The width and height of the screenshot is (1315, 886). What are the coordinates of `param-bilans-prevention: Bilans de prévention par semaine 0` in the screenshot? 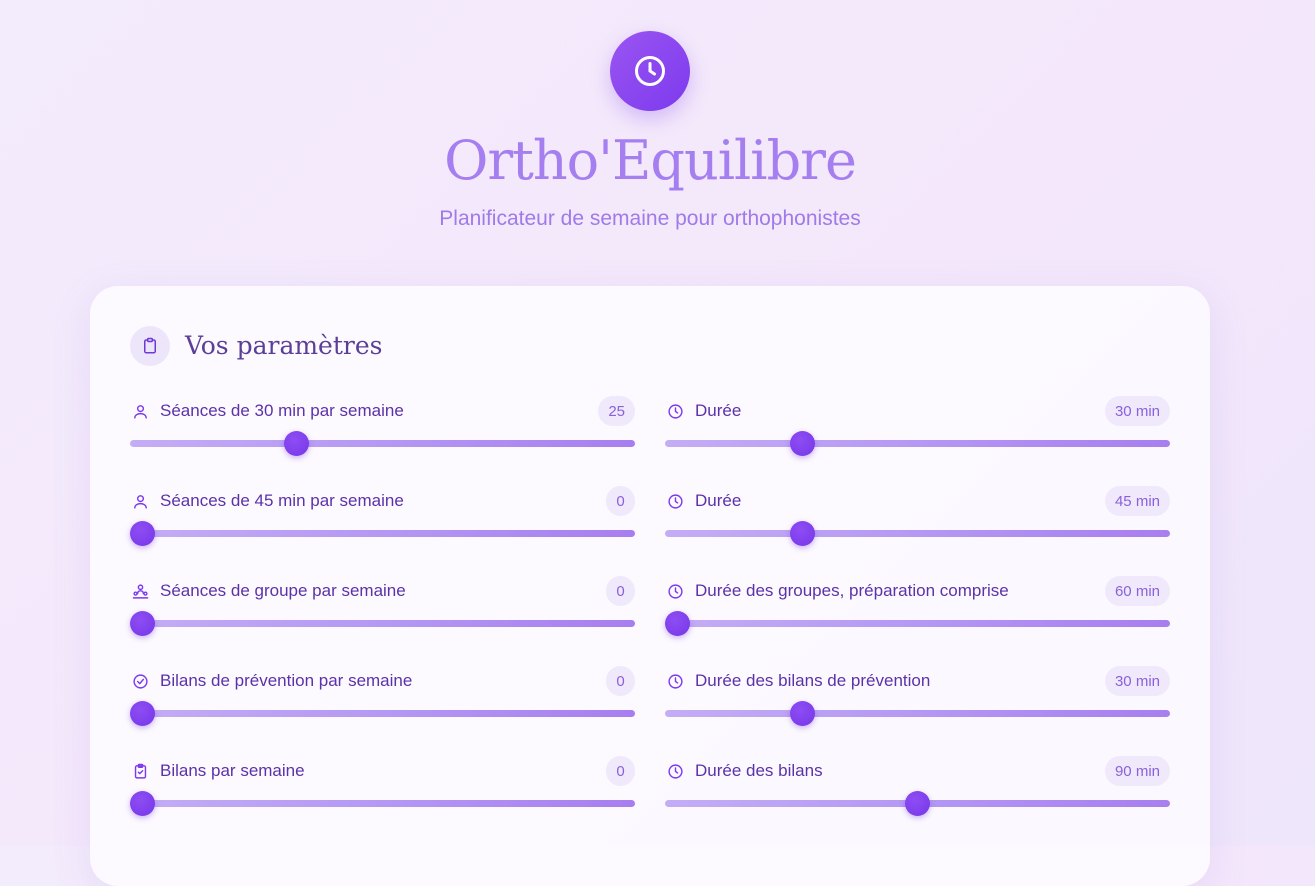 It's located at (382, 696).